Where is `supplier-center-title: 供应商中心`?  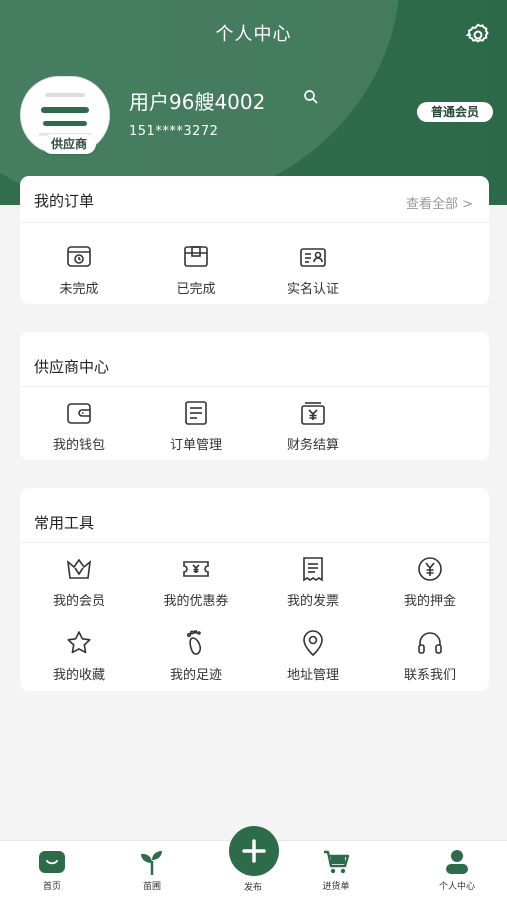
supplier-center-title: 供应商中心 is located at coordinates (72, 367).